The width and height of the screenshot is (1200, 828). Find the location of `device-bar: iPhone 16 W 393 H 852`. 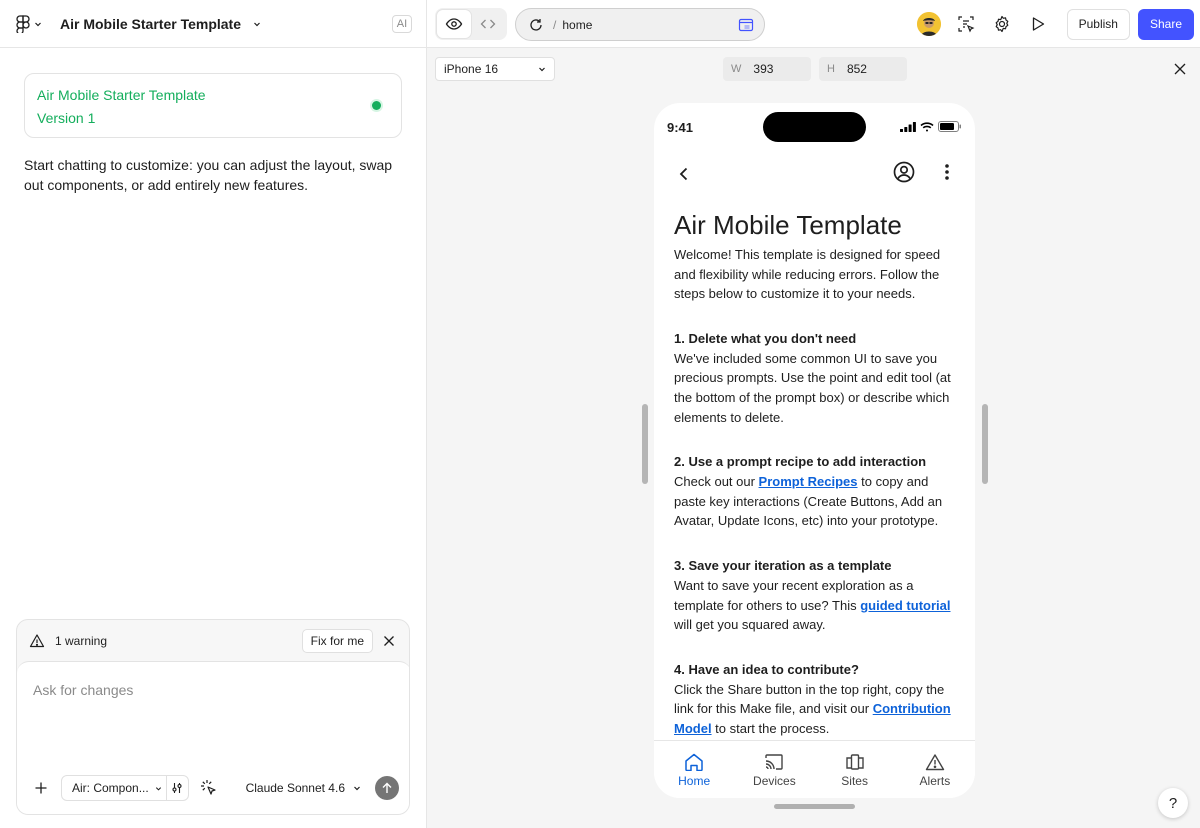

device-bar: iPhone 16 W 393 H 852 is located at coordinates (813, 69).